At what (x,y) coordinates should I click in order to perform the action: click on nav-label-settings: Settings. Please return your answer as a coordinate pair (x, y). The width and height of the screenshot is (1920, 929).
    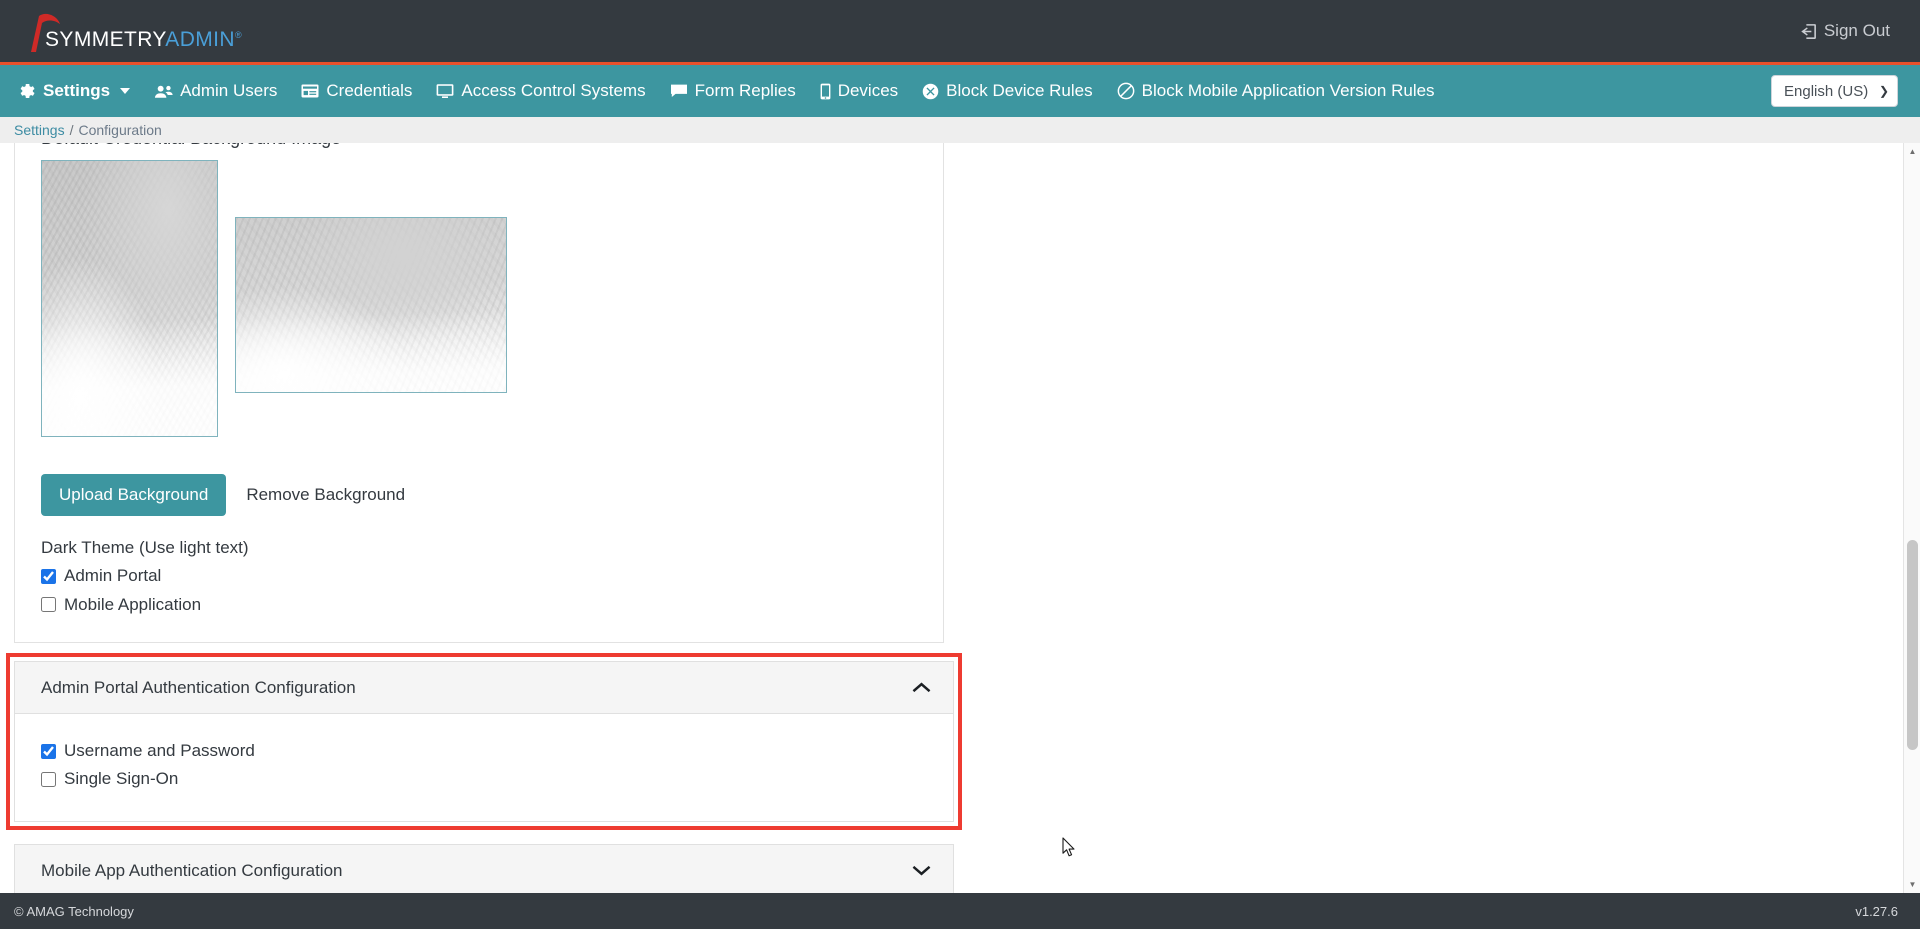
    Looking at the image, I should click on (77, 90).